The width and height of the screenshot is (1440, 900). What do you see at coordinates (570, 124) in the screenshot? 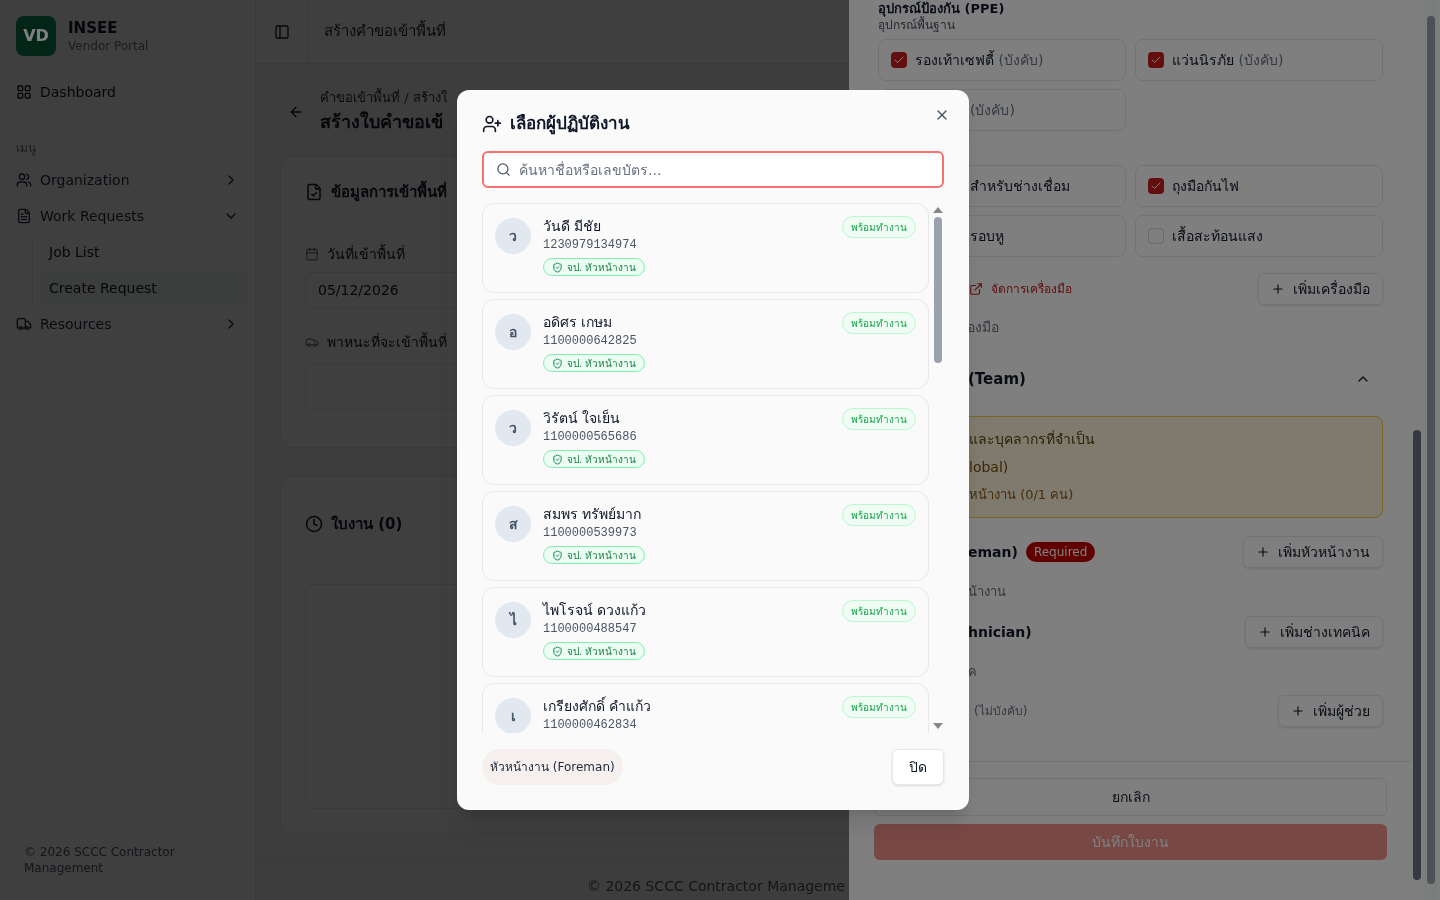
I see `dialog-title: เลือกผู้ปฏิบัติงาน` at bounding box center [570, 124].